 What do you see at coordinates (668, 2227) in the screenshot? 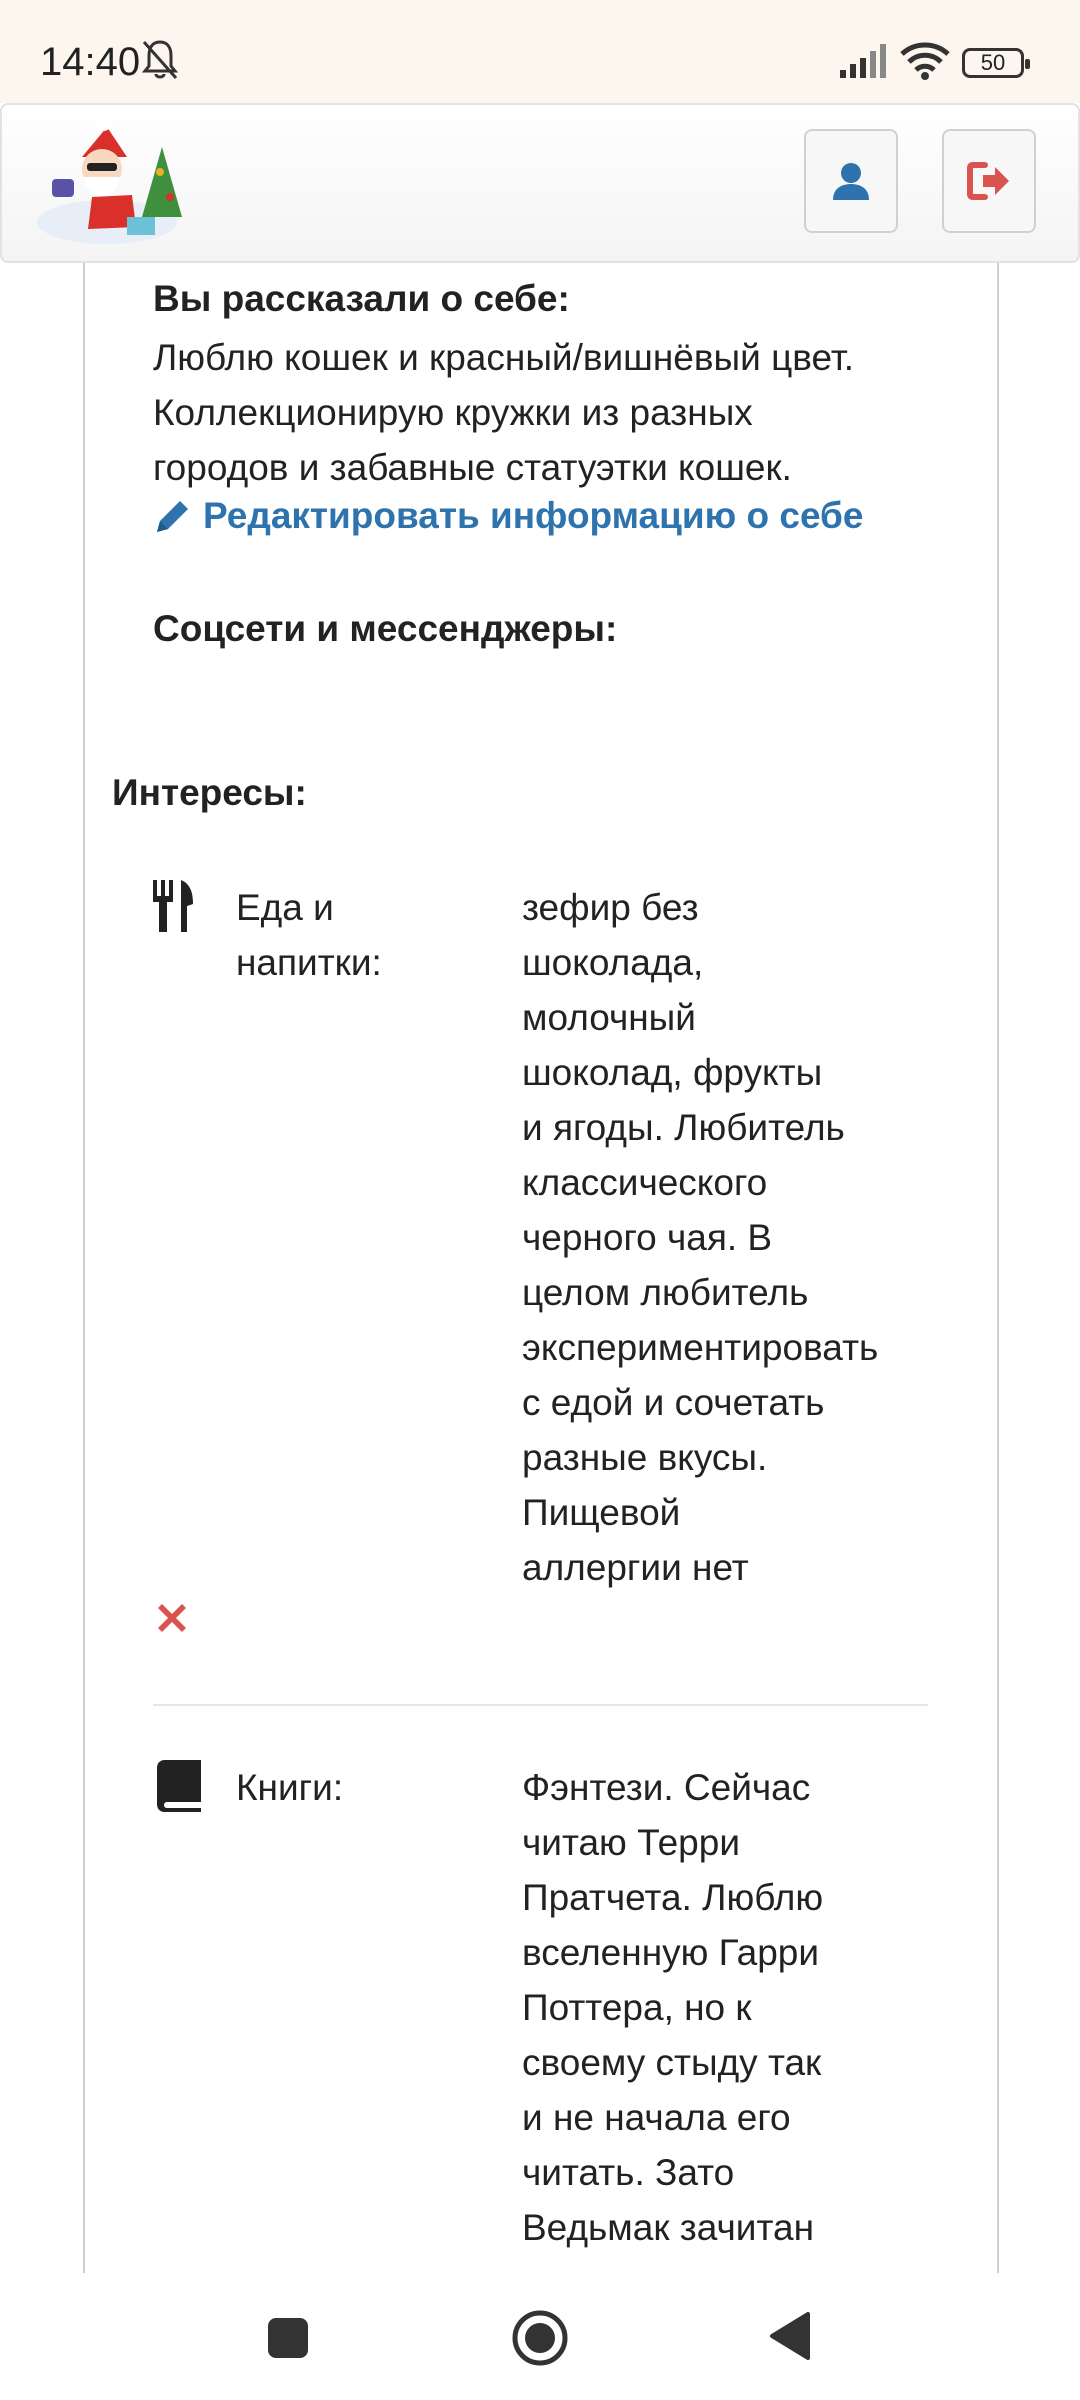
I see `interest-value-line: Ведьмак зачитан` at bounding box center [668, 2227].